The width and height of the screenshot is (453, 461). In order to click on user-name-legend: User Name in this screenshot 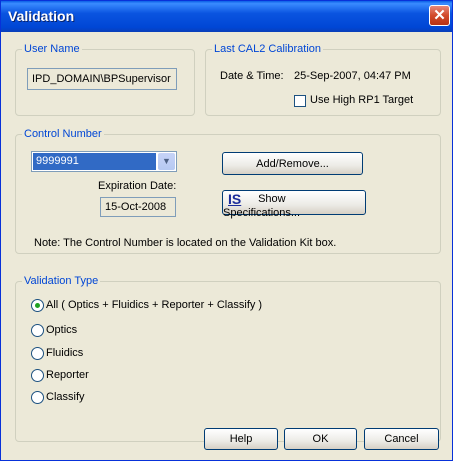, I will do `click(52, 49)`.